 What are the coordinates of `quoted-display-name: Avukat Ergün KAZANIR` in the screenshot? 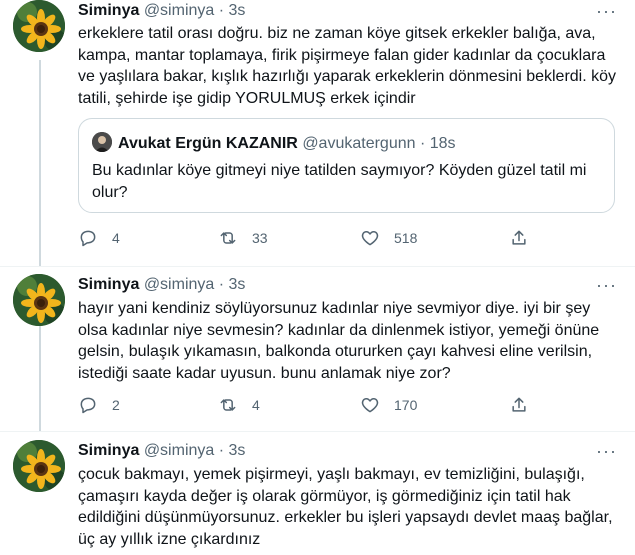 It's located at (208, 143).